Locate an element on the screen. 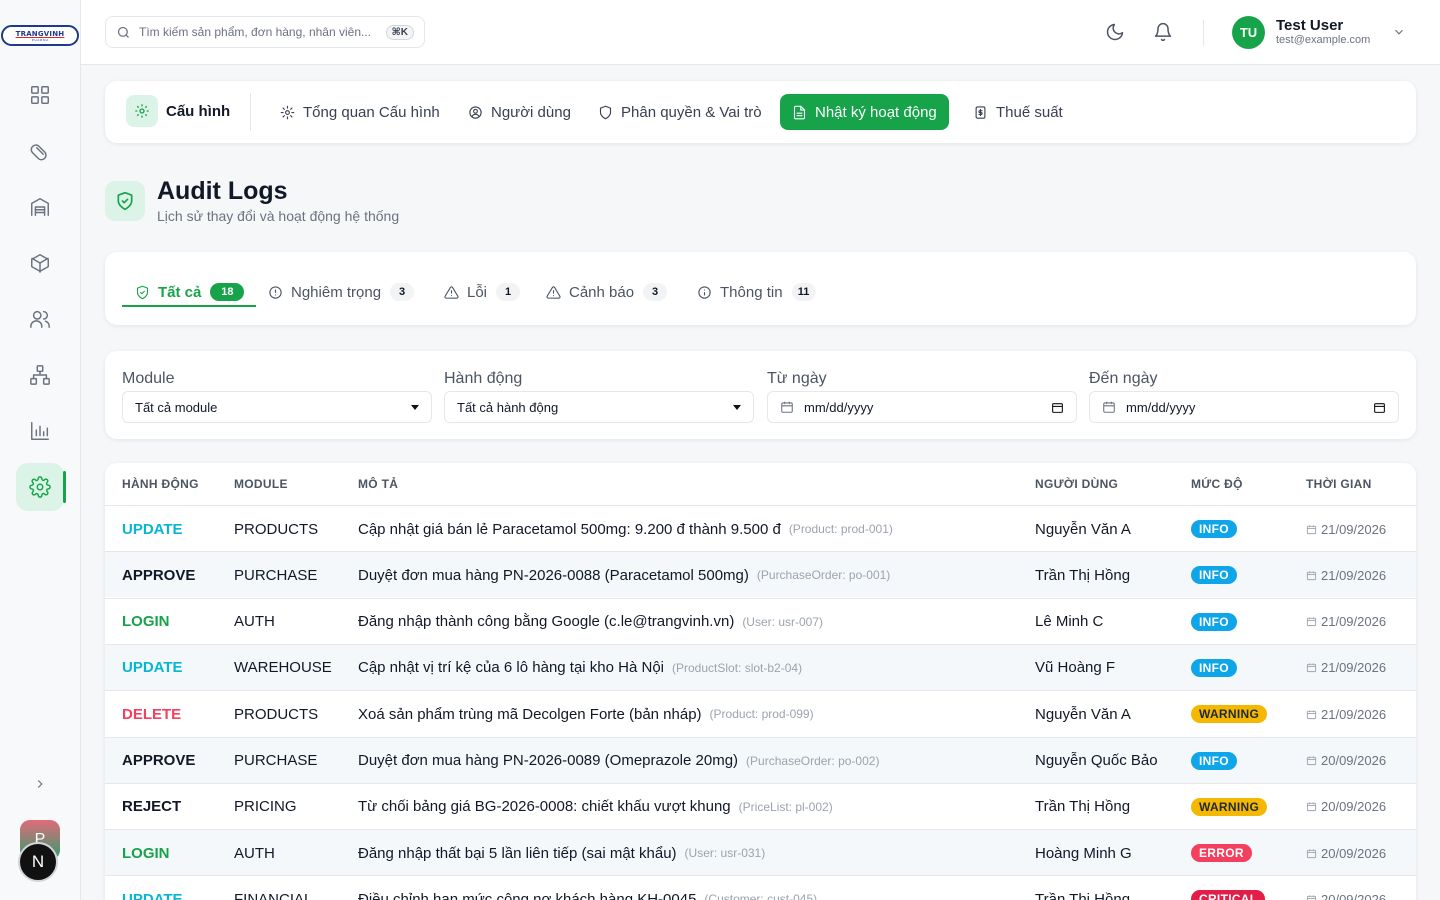  user-name: Test User is located at coordinates (1309, 25).